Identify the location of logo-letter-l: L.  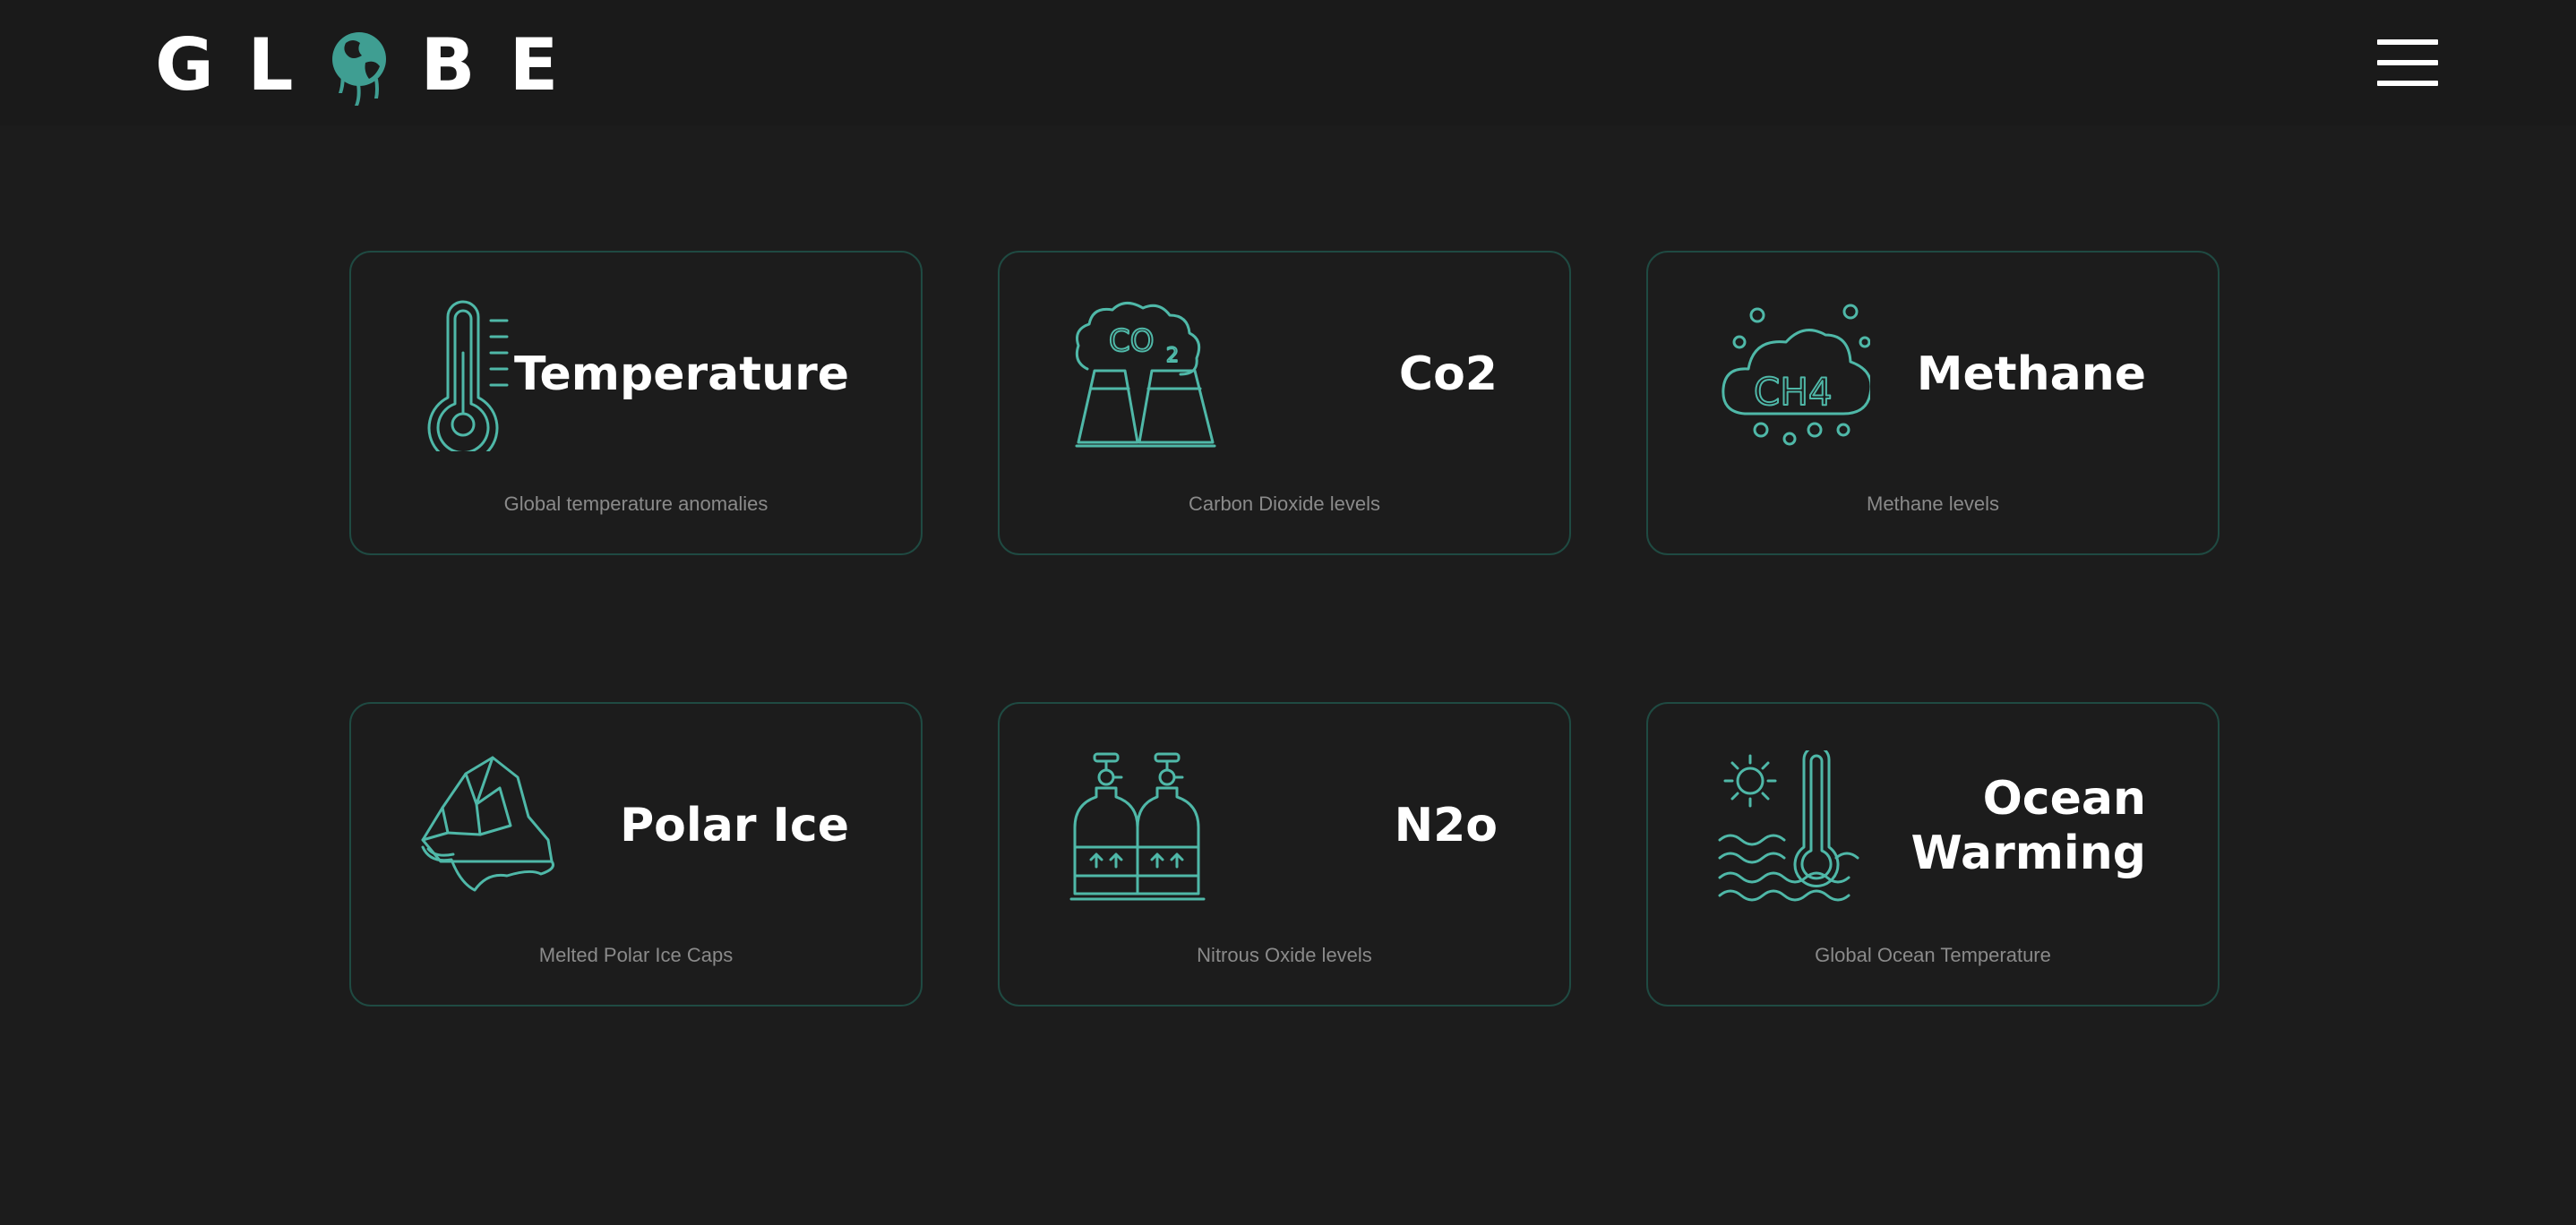
(270, 65).